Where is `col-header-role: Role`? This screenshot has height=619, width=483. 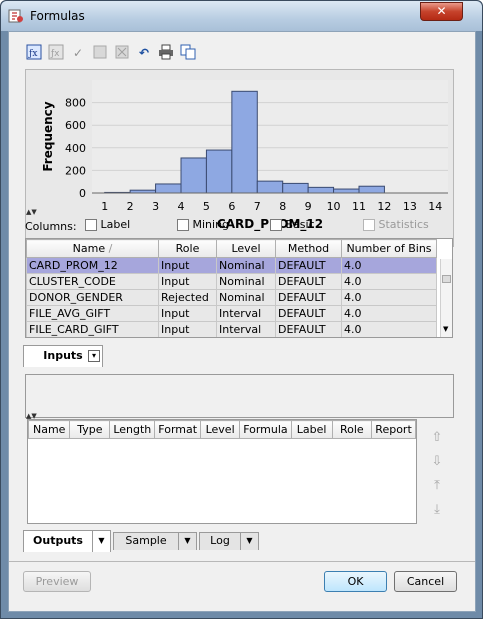 col-header-role: Role is located at coordinates (187, 248).